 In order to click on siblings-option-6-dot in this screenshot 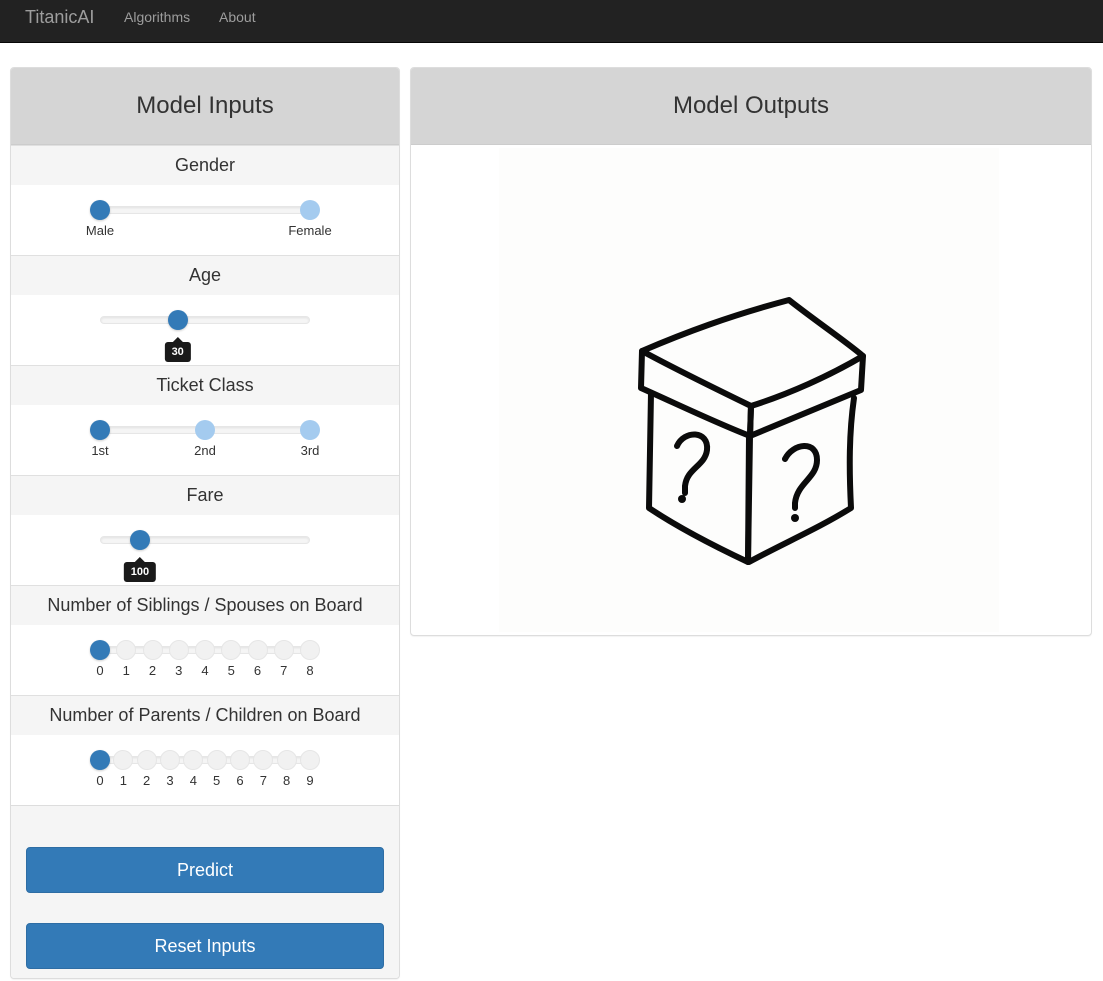, I will do `click(257, 650)`.